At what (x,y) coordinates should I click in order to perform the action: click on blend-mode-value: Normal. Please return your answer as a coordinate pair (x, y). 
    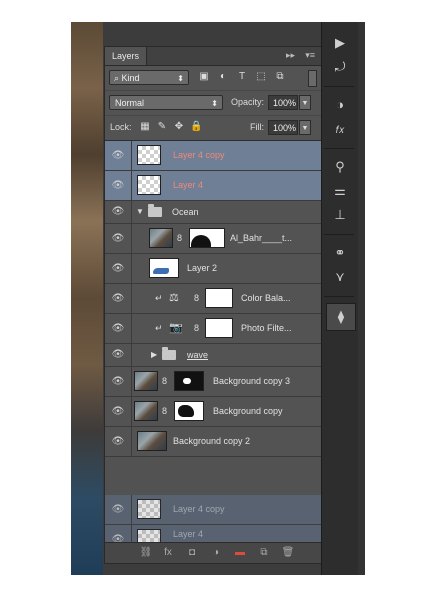
    Looking at the image, I should click on (130, 103).